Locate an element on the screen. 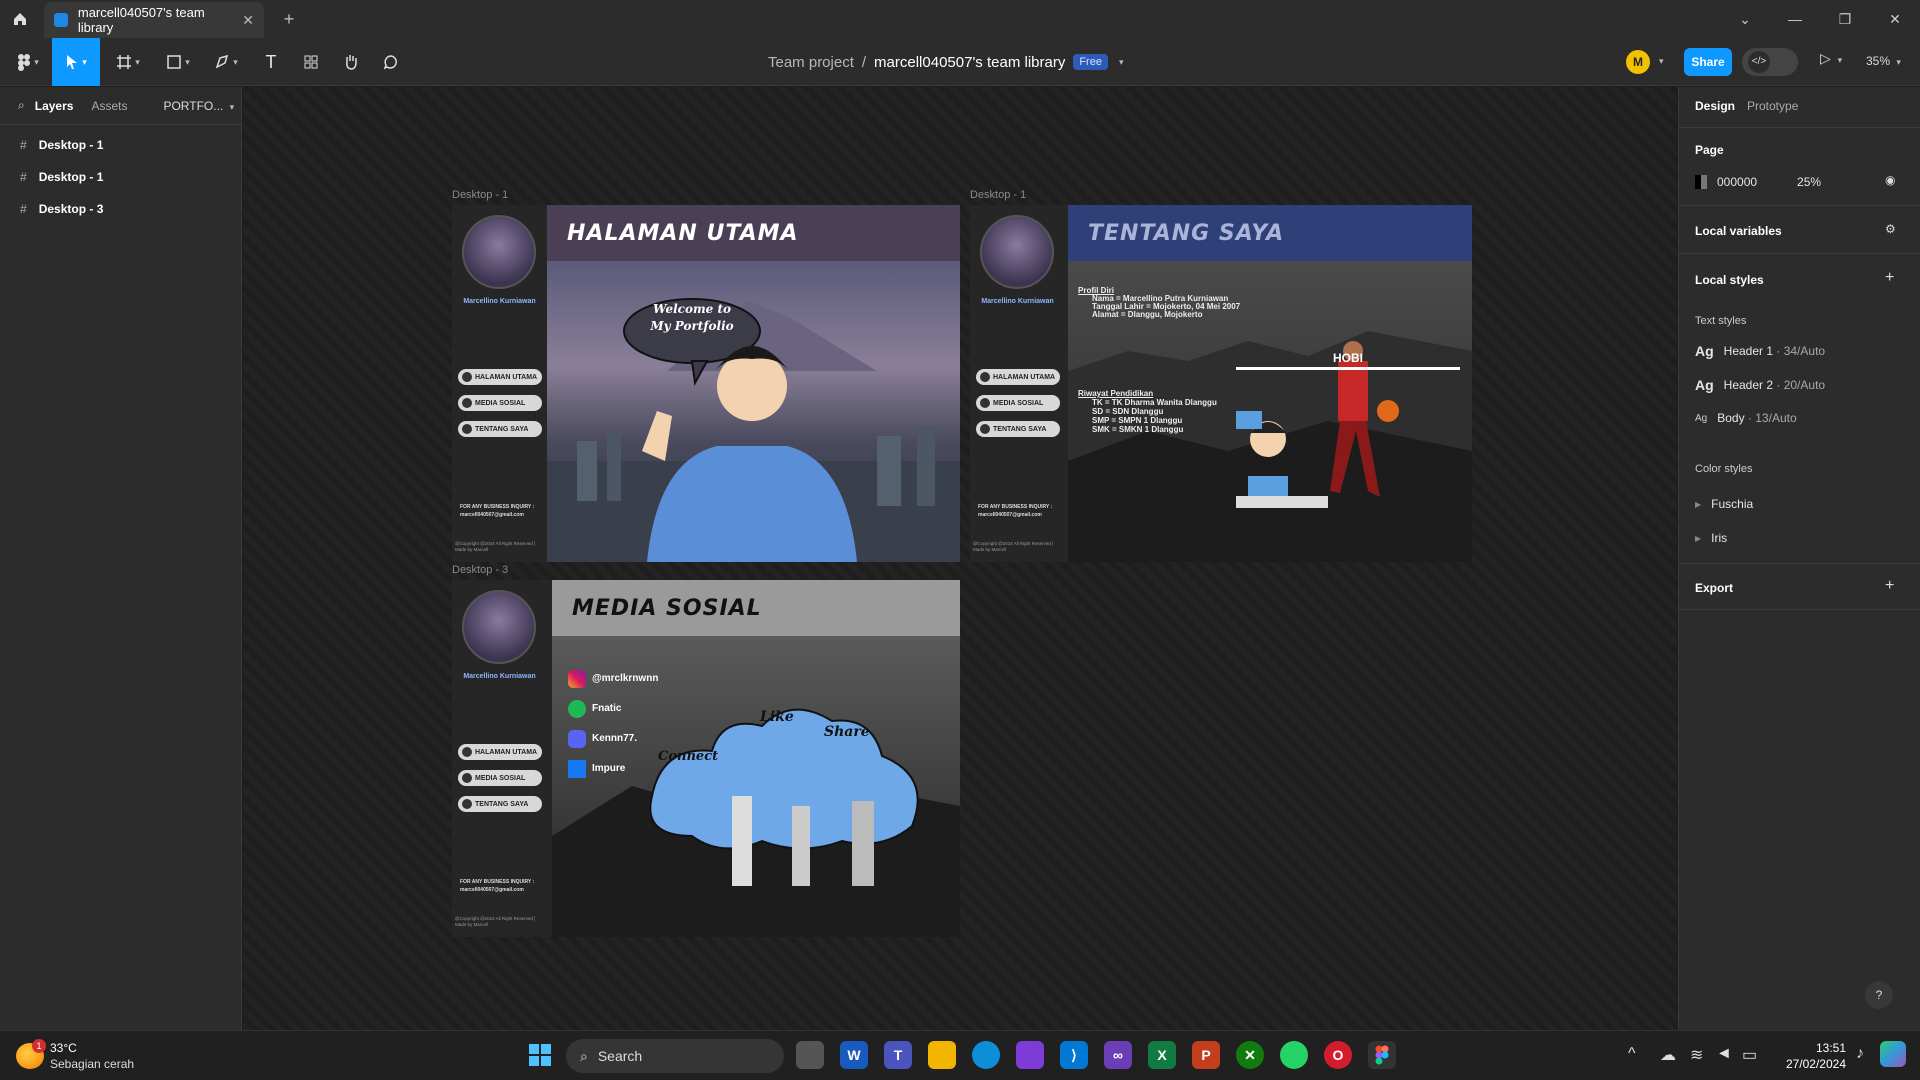 This screenshot has height=1080, width=1920. project-link: Team project is located at coordinates (811, 62).